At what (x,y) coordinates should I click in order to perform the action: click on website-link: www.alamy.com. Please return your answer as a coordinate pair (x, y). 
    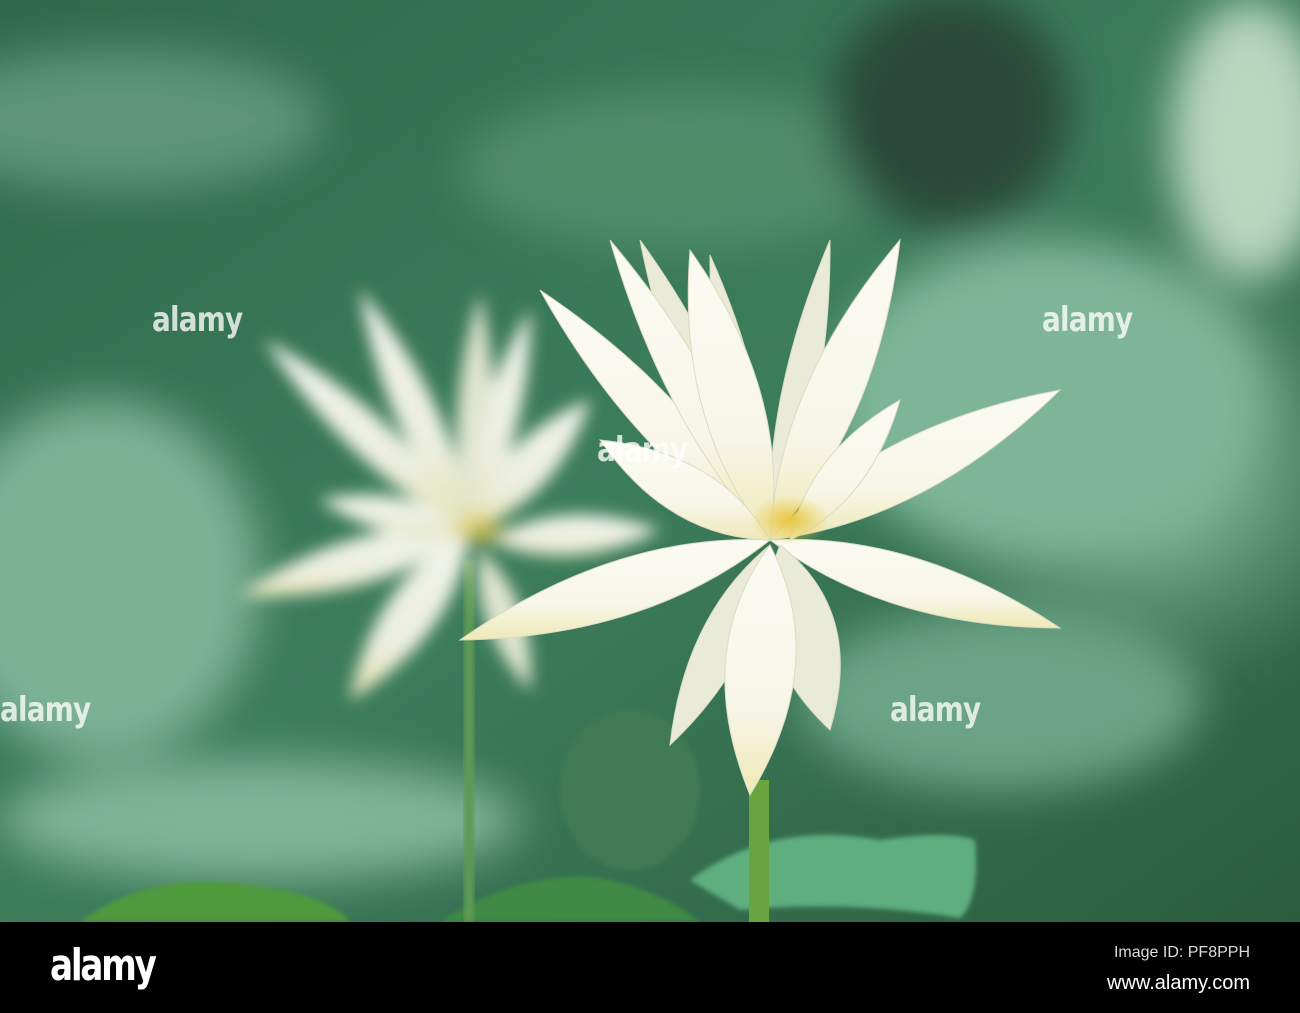
    Looking at the image, I should click on (1178, 983).